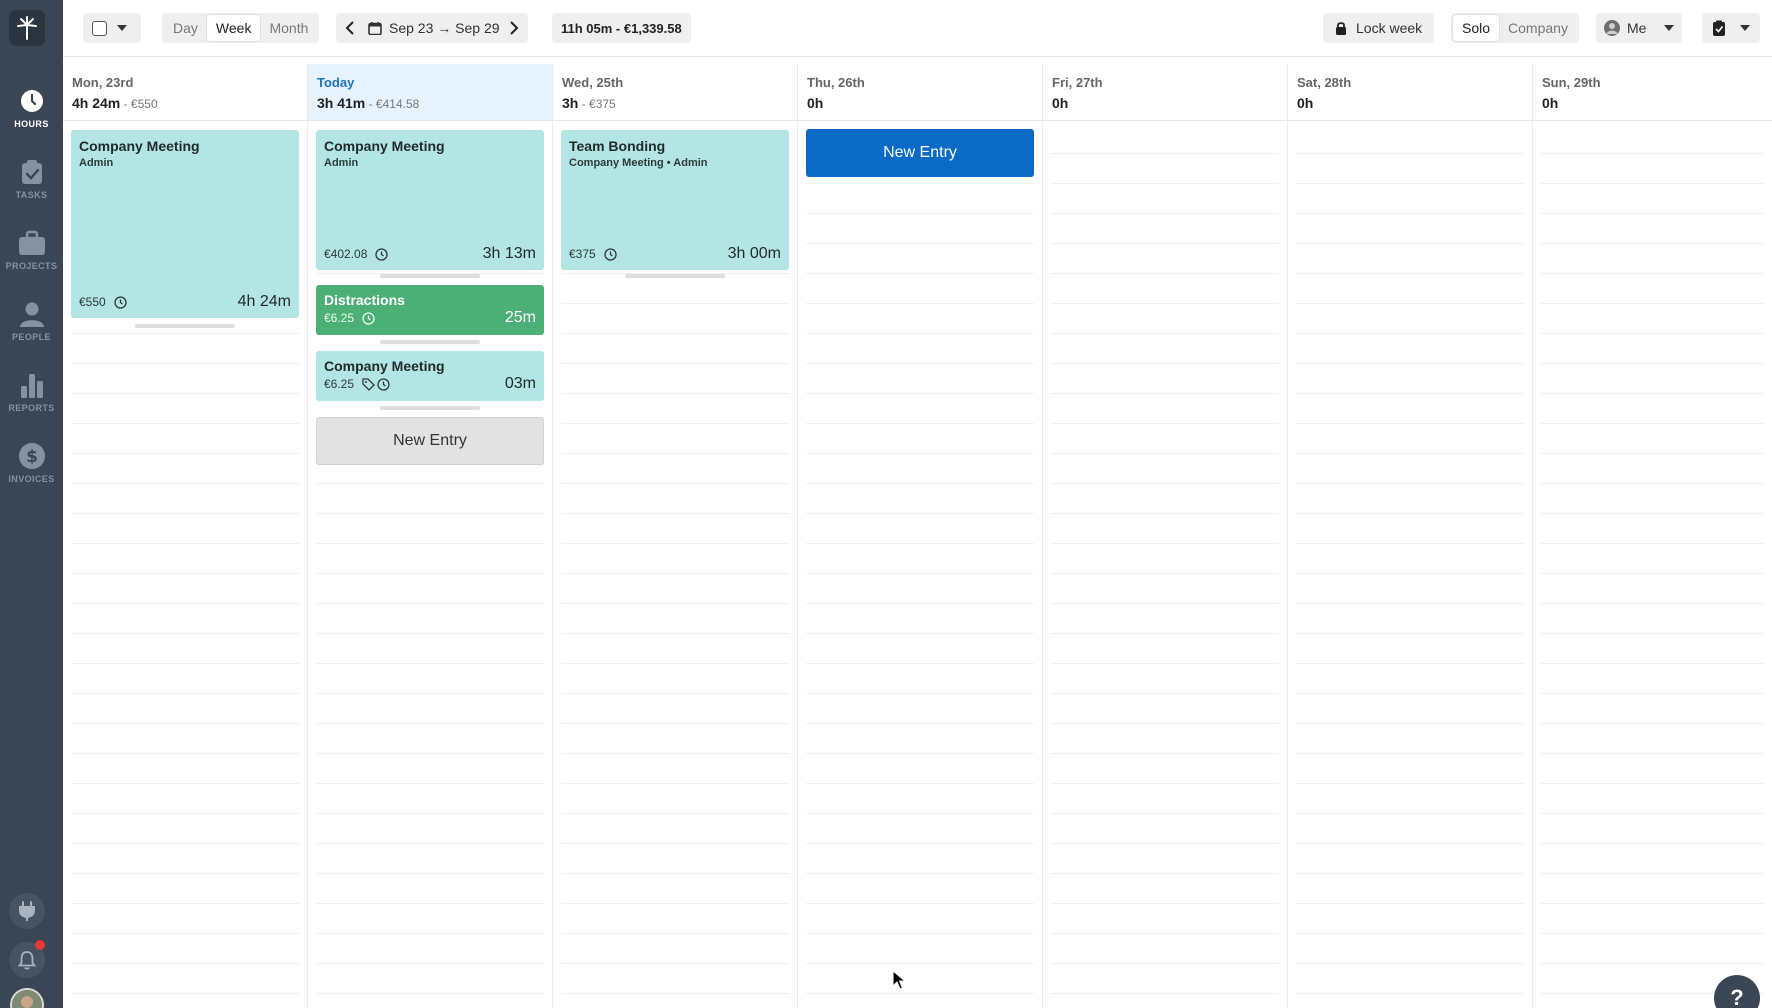  I want to click on sidebar-item-people: PEOPLE, so click(31, 327).